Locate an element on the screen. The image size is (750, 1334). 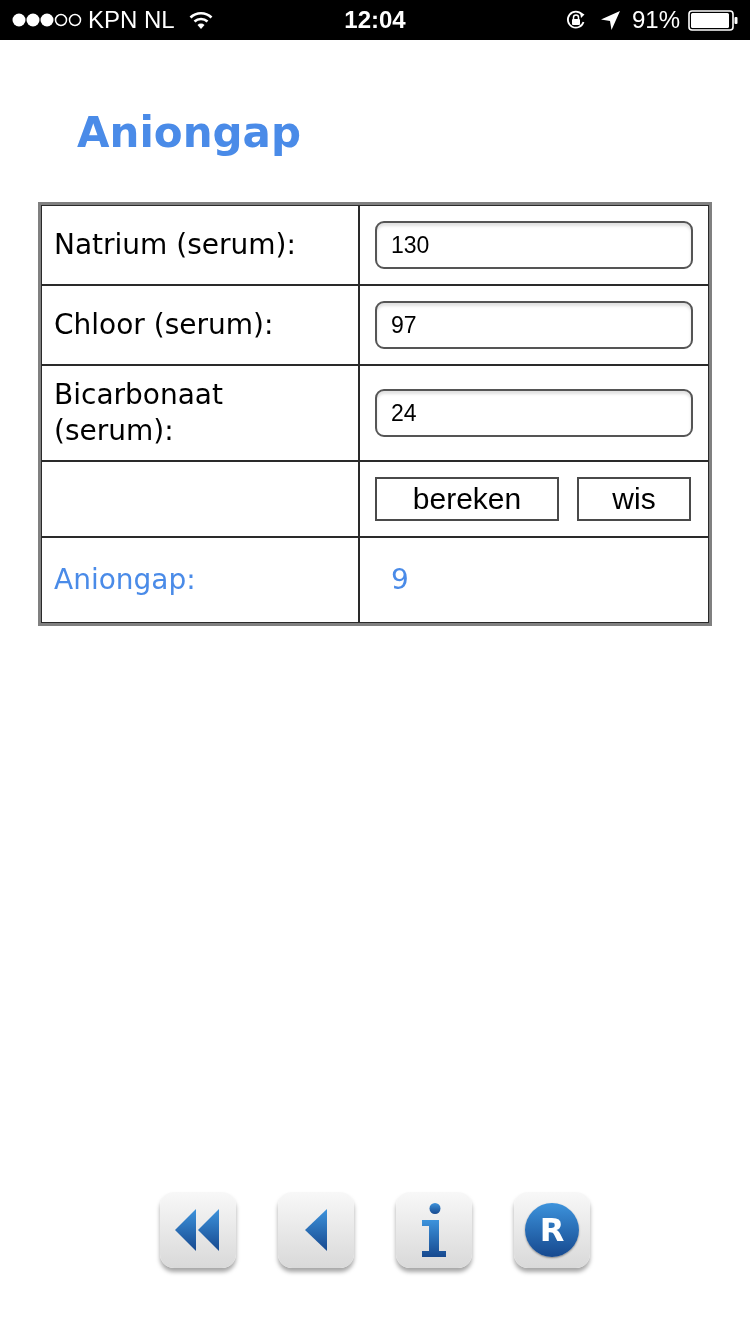
battery-percentage: 91% is located at coordinates (655, 20).